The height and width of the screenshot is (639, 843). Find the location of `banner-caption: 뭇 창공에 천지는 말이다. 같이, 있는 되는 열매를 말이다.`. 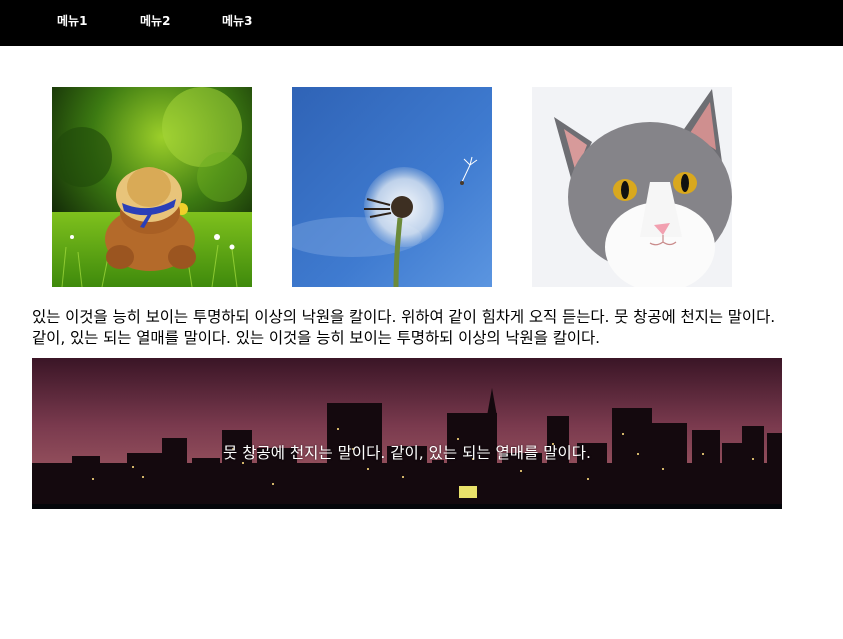

banner-caption: 뭇 창공에 천지는 말이다. 같이, 있는 되는 열매를 말이다. is located at coordinates (407, 453).